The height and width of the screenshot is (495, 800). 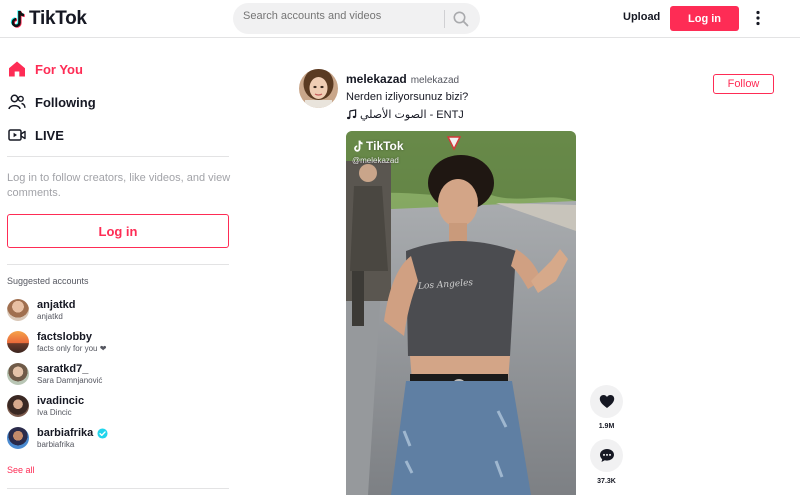 I want to click on suggested-account-factslobby: factslobby facts only for you ❤, so click(x=56, y=342).